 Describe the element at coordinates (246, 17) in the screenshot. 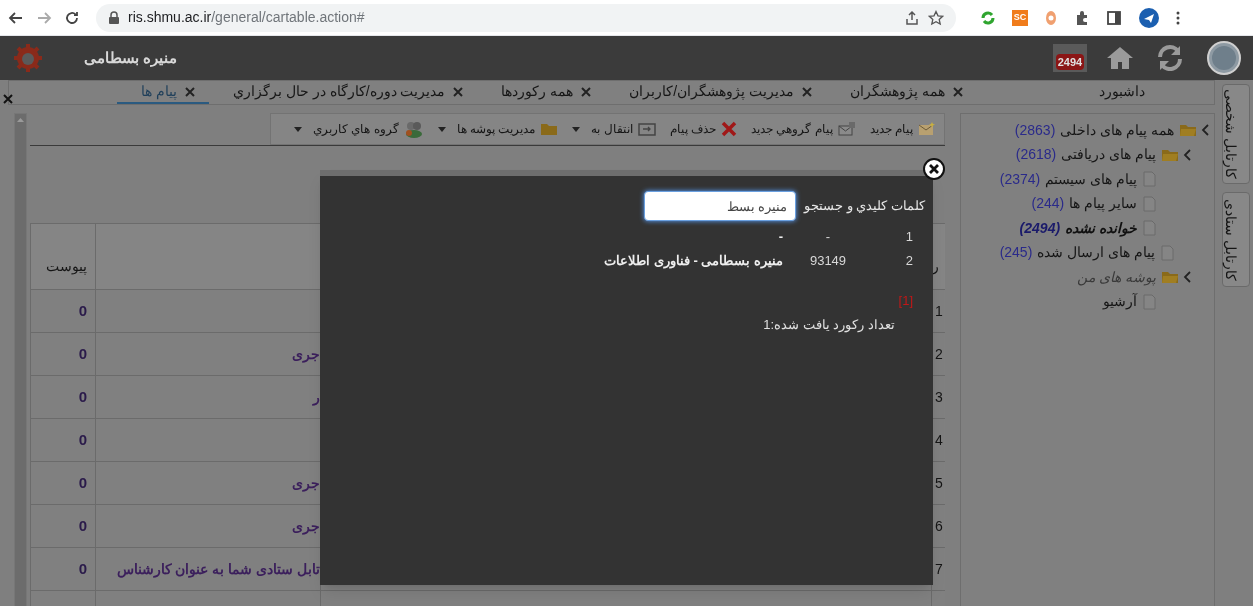

I see `url-text: ris.shmu.ac.ir/general/cartable.action#` at that location.